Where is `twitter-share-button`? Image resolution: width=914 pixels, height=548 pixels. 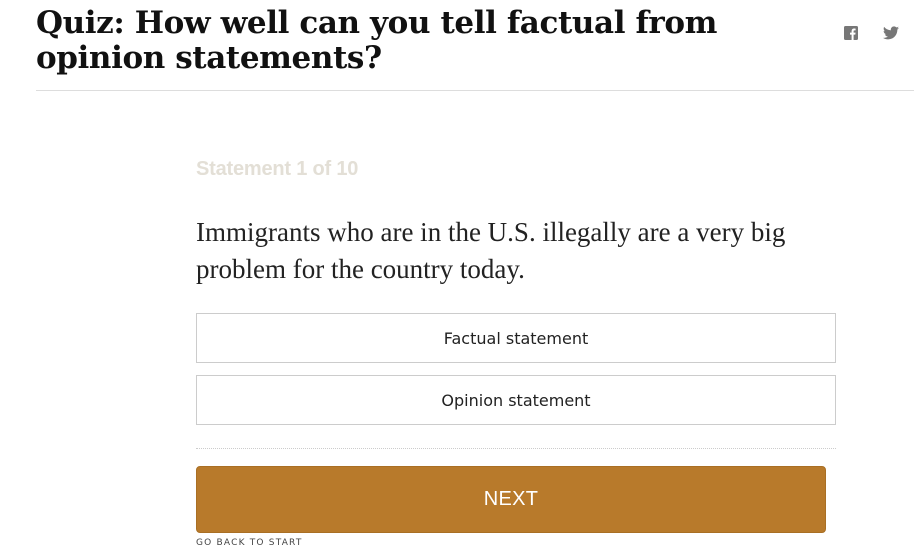 twitter-share-button is located at coordinates (891, 33).